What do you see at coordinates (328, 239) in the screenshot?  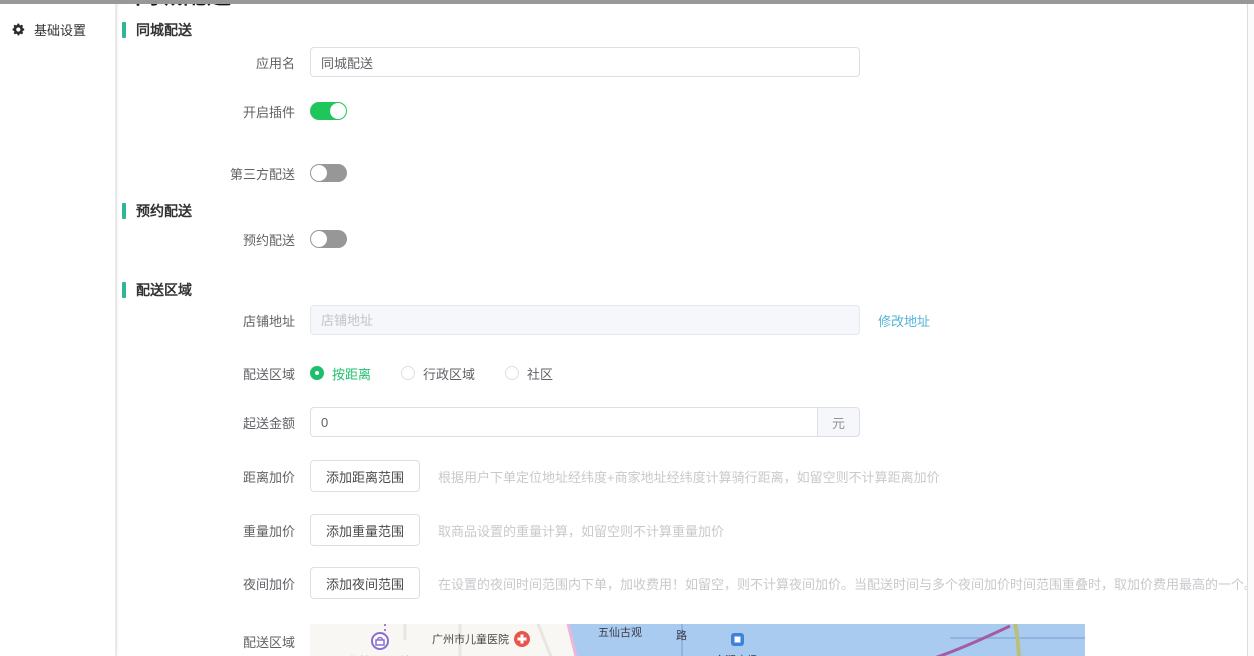 I see `reserve-toggle` at bounding box center [328, 239].